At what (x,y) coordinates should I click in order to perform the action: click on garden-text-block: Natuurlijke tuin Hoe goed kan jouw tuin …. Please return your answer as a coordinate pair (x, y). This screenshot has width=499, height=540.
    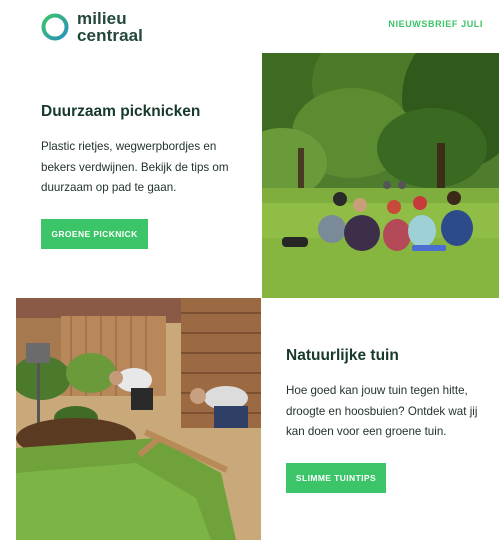
    Looking at the image, I should click on (388, 395).